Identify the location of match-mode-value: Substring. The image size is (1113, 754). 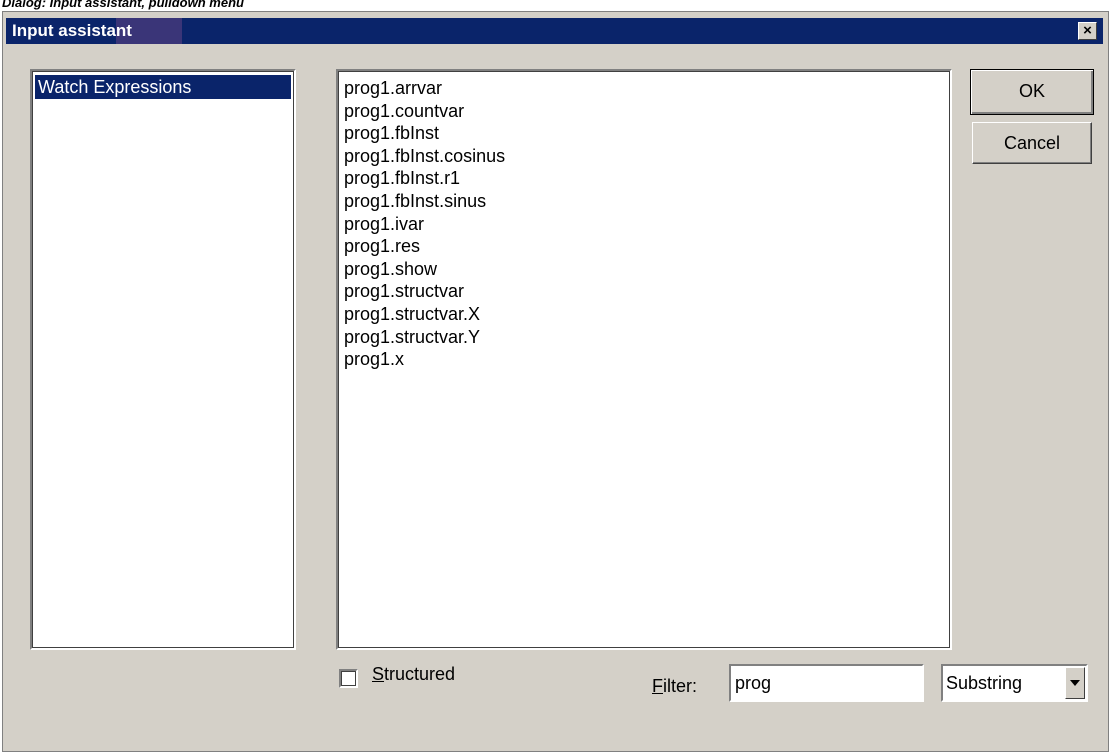
(984, 683).